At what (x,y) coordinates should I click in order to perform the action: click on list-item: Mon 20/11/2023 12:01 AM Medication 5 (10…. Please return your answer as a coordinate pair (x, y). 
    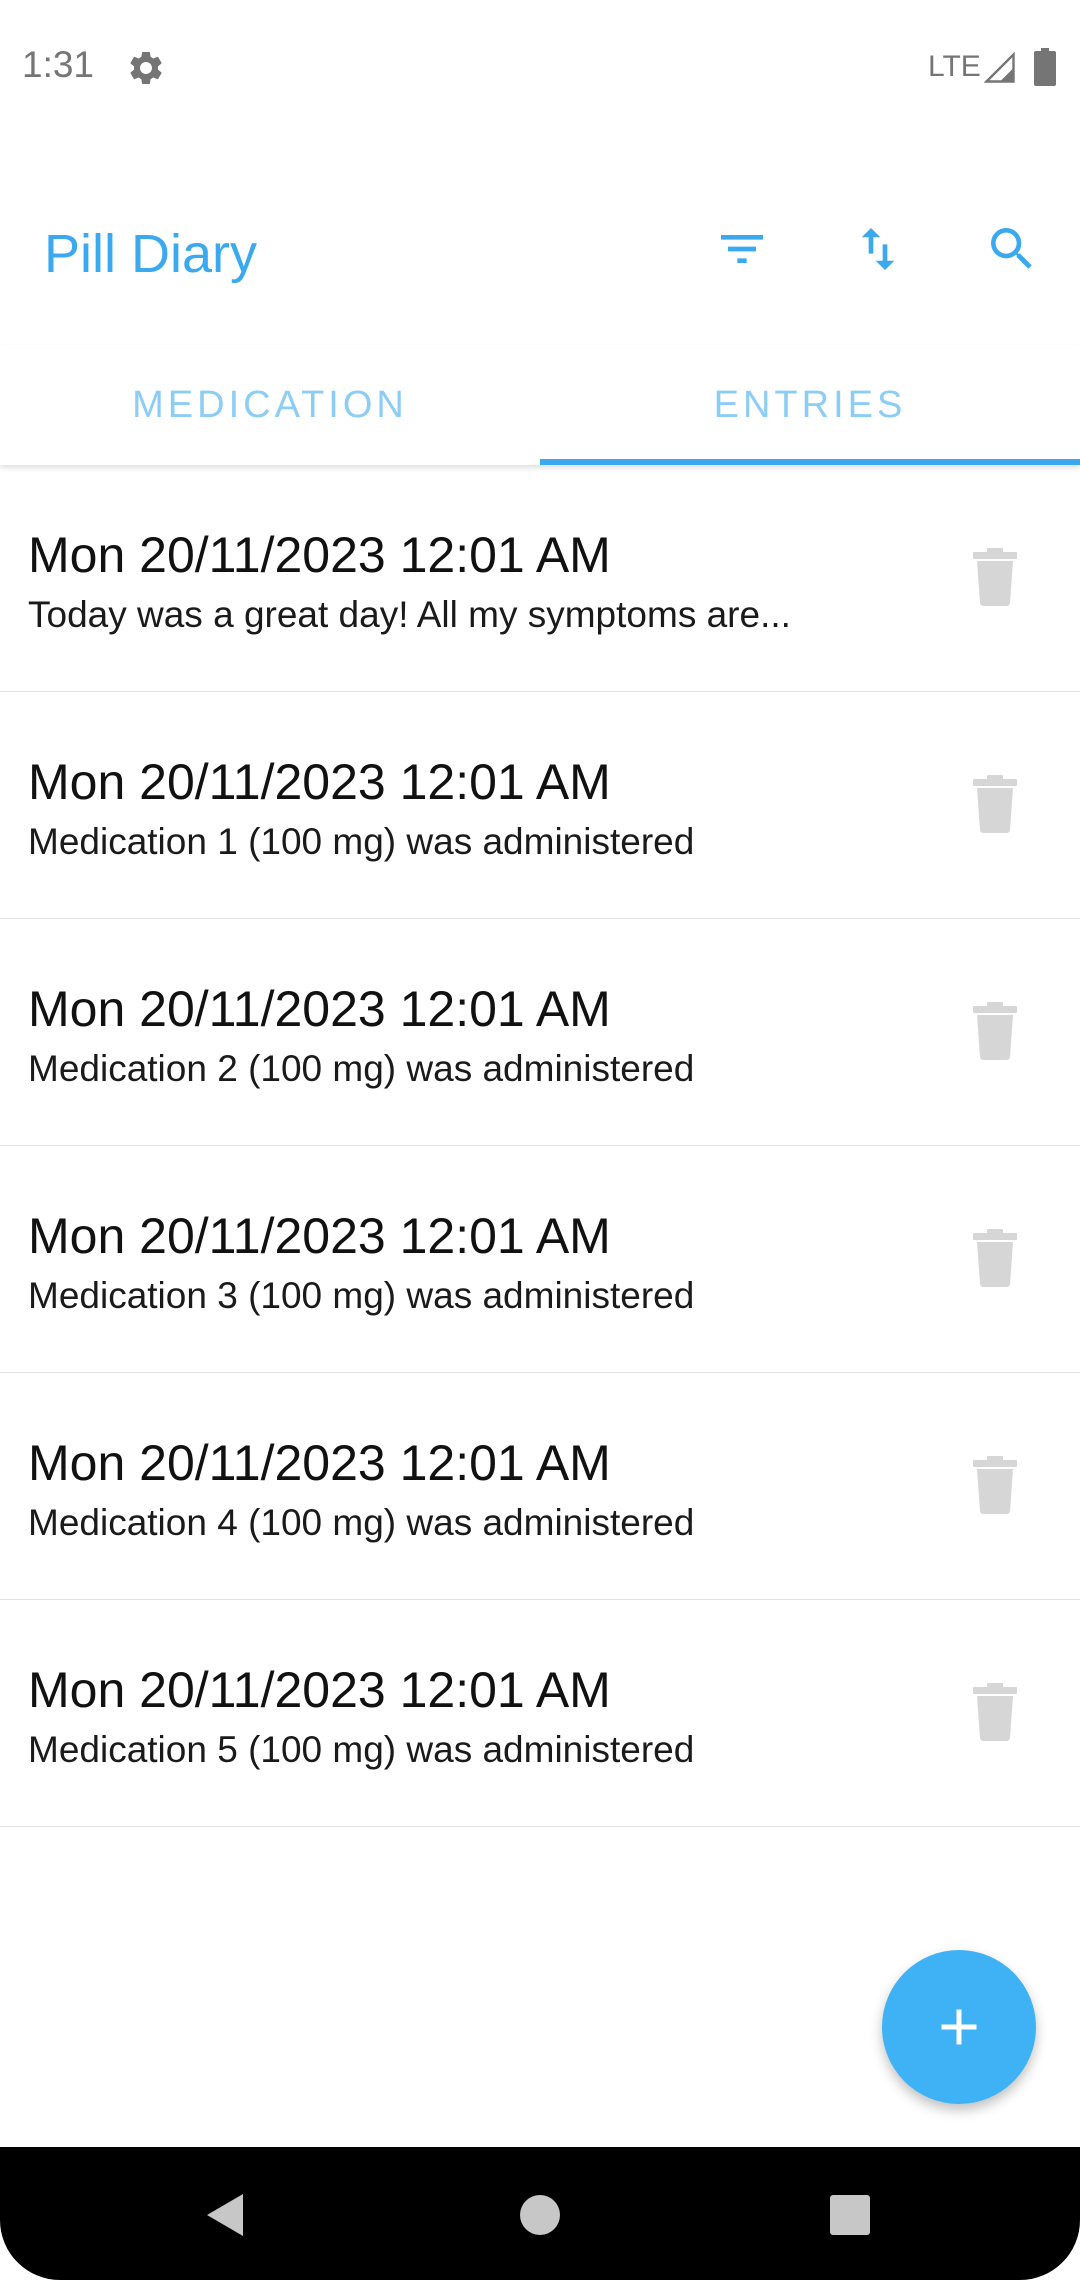
    Looking at the image, I should click on (540, 1713).